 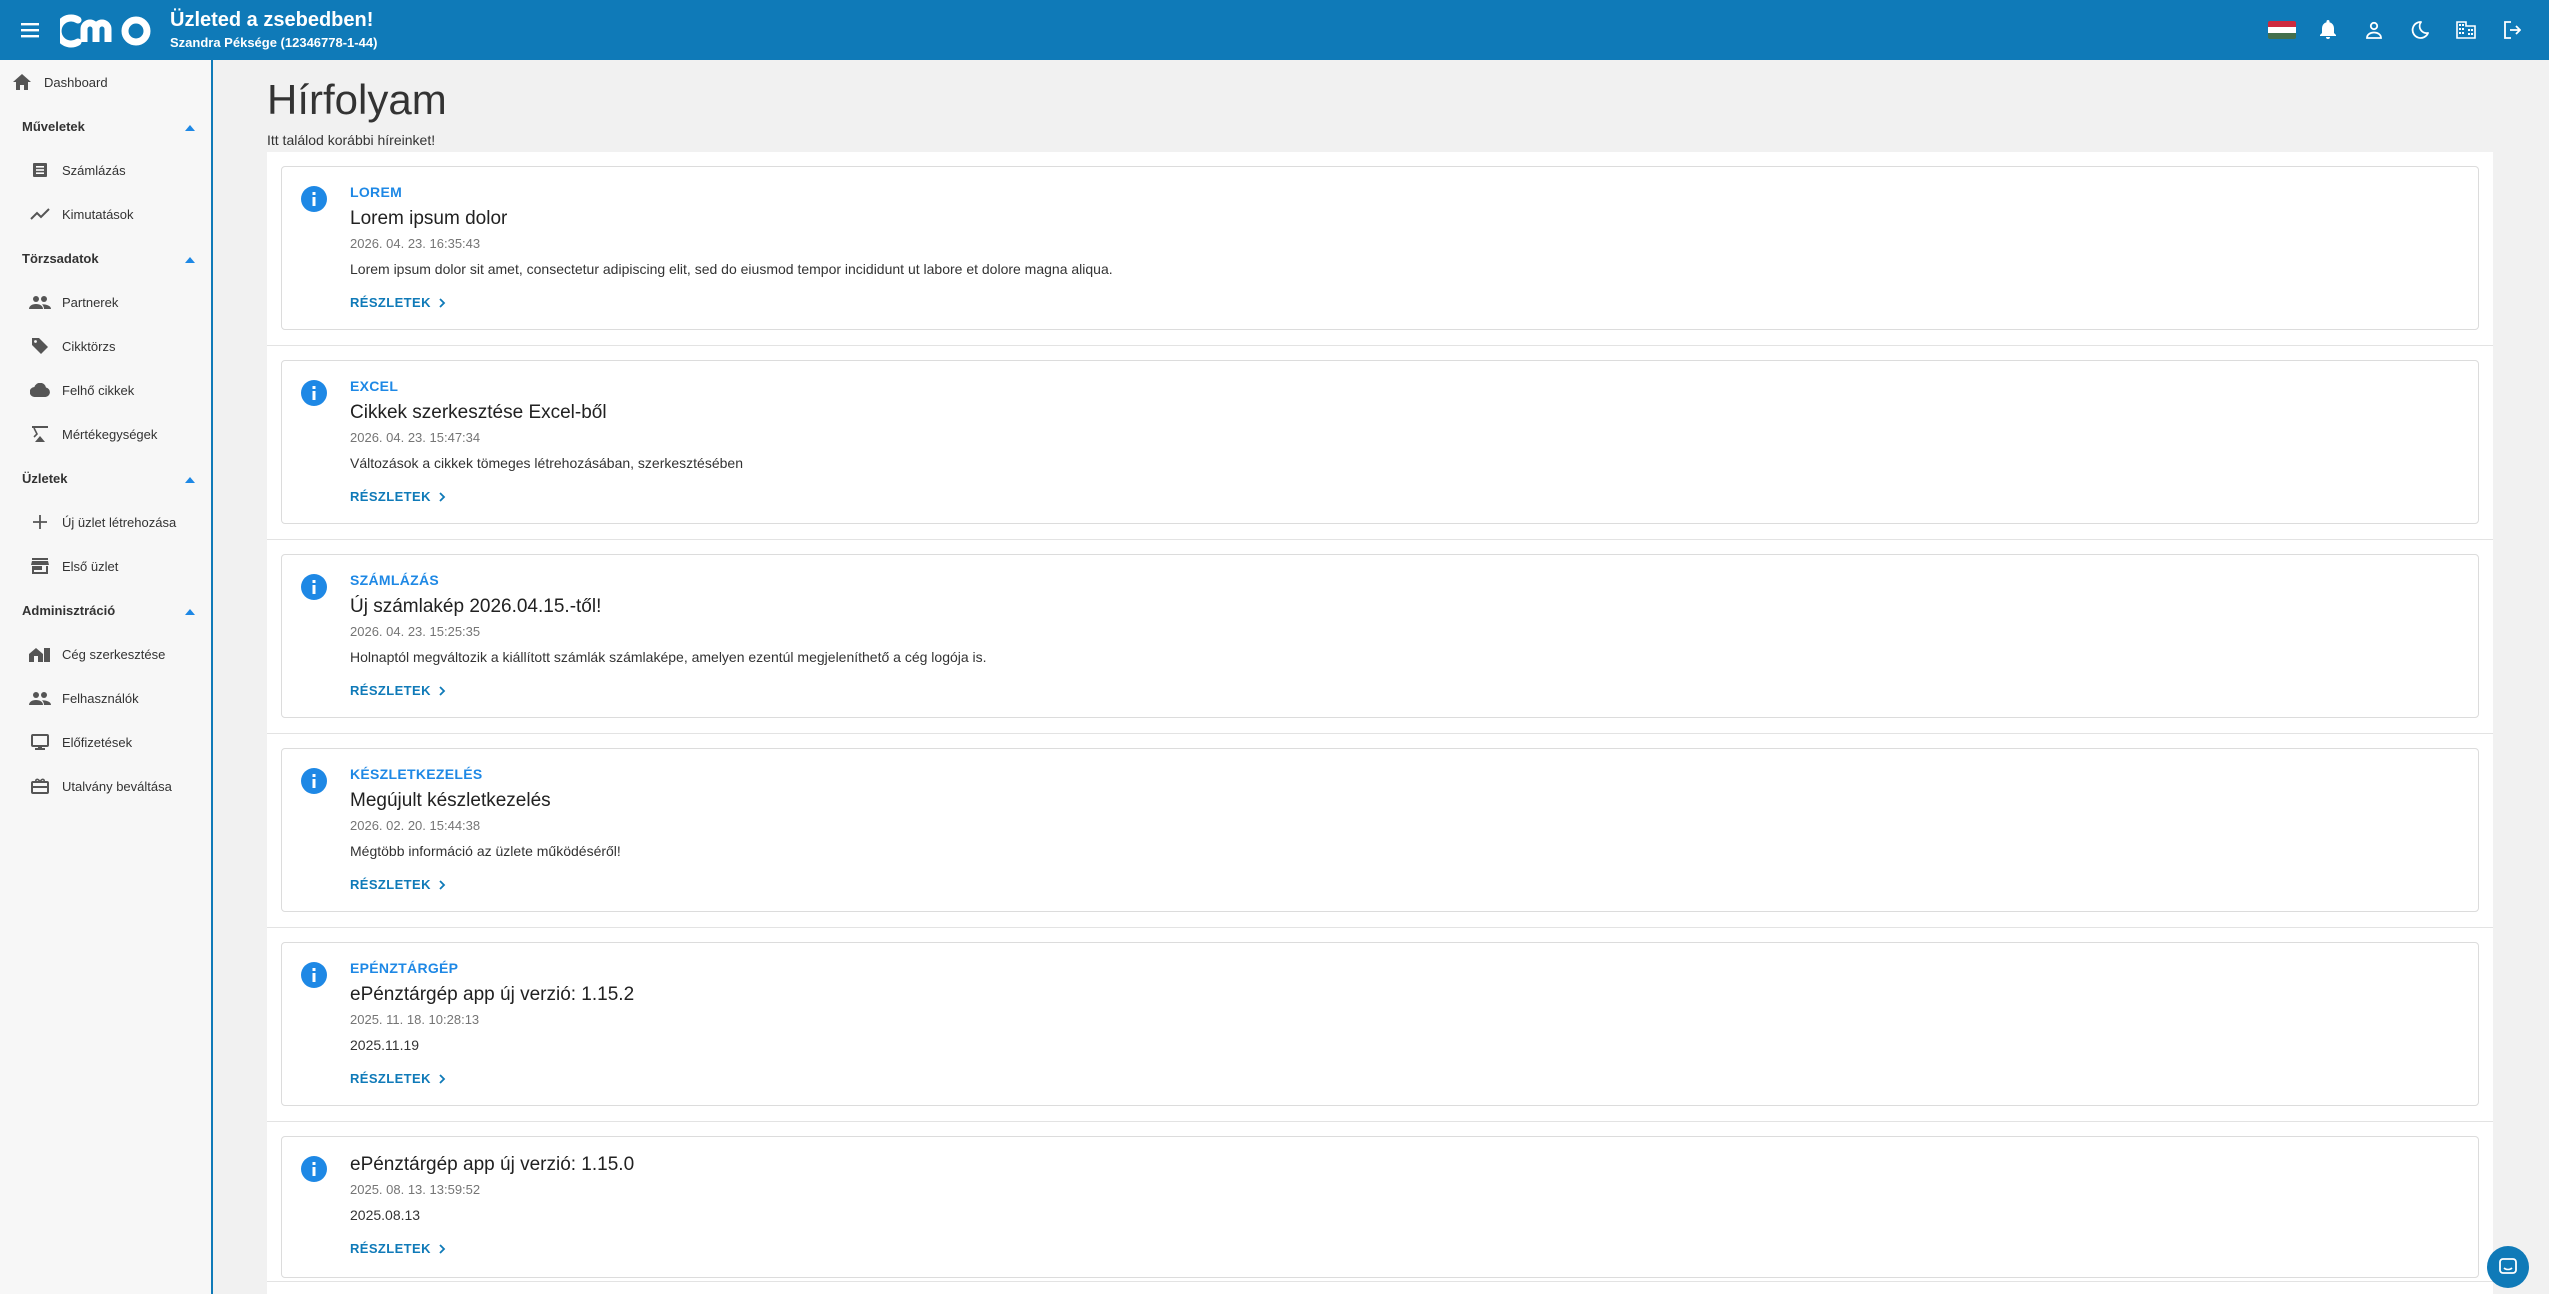 I want to click on sidebar-item-felhasznalok: Felhasználók, so click(x=105, y=698).